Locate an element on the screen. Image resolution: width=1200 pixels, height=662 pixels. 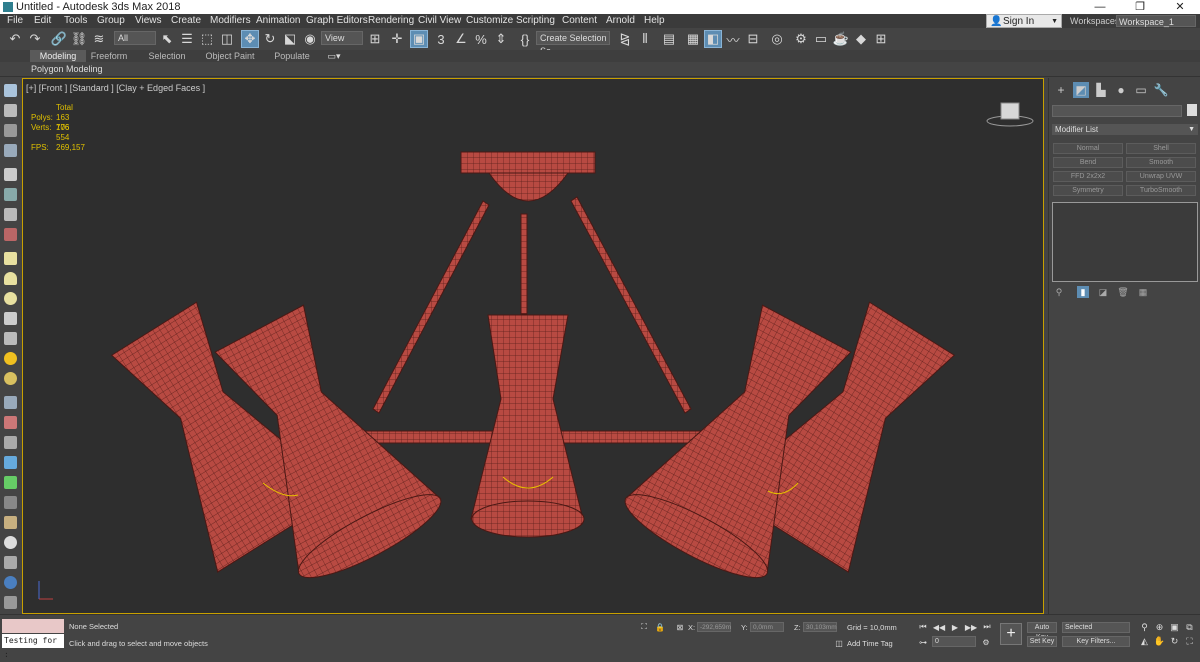
modifier-bend-button: Bend is located at coordinates (1088, 162).